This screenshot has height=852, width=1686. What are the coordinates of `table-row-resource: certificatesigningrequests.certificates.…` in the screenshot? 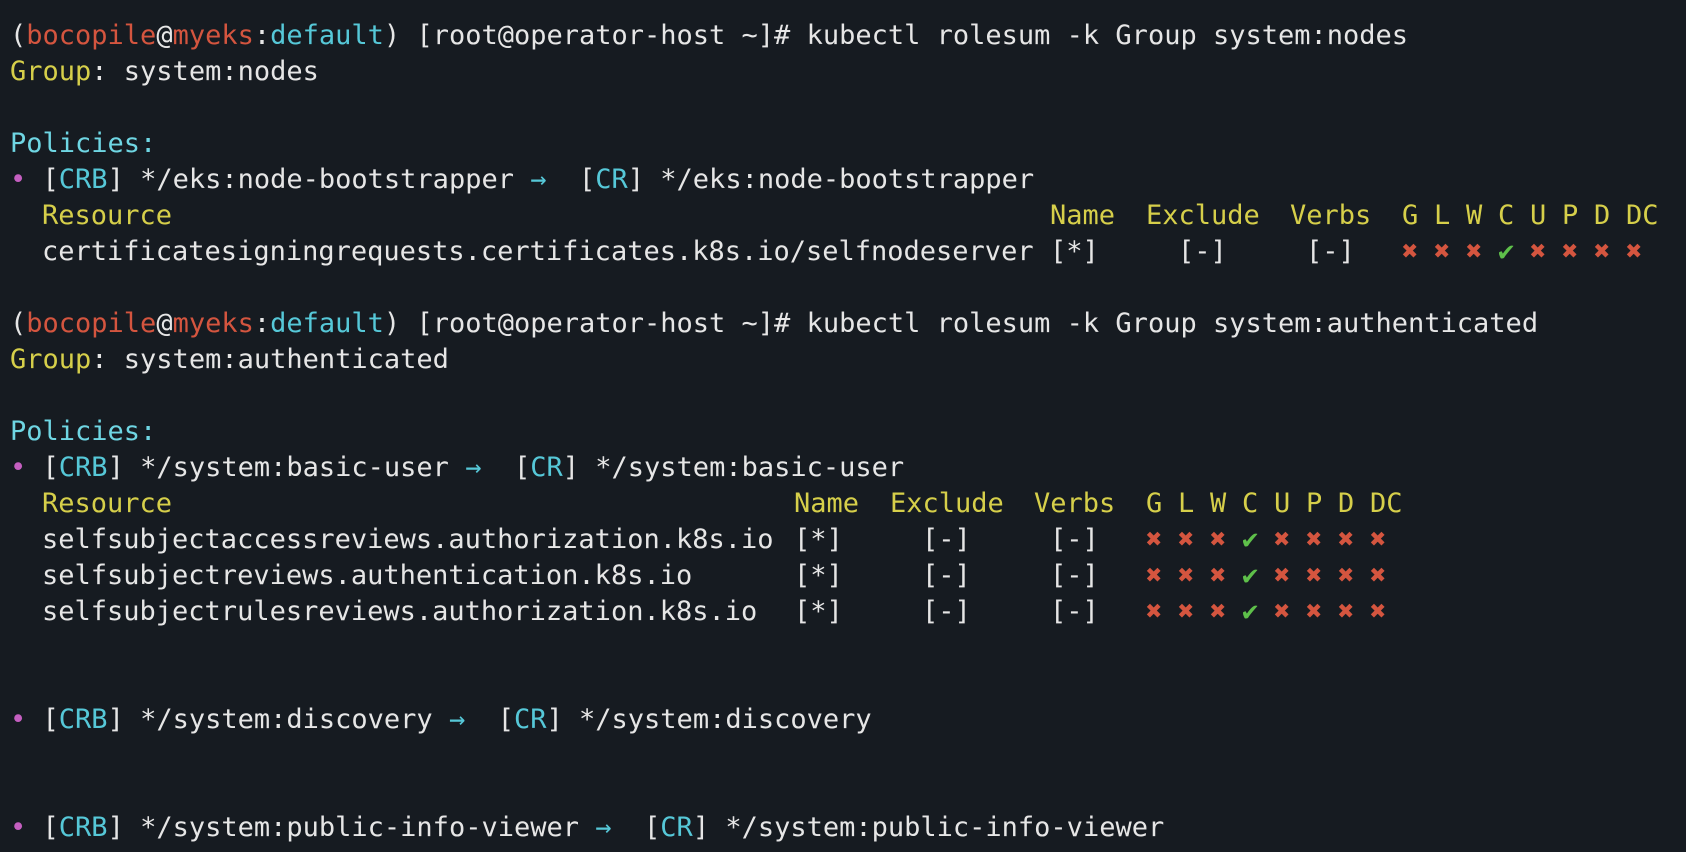 It's located at (538, 251).